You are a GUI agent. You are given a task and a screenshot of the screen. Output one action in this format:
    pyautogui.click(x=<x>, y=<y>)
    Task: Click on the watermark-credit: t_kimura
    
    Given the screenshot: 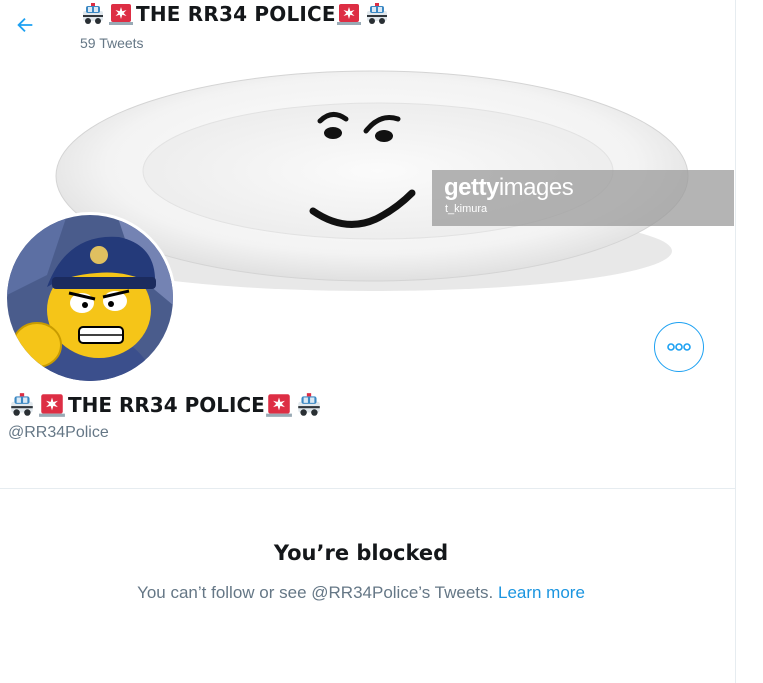 What is the action you would take?
    pyautogui.click(x=466, y=209)
    